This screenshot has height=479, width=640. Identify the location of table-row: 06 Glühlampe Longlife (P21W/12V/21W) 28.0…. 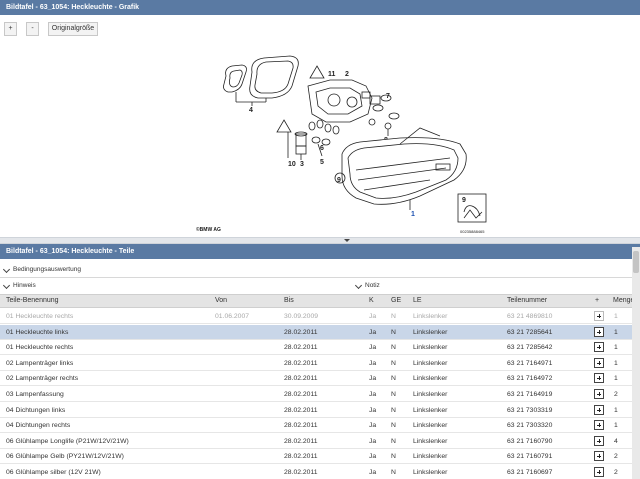
(320, 441).